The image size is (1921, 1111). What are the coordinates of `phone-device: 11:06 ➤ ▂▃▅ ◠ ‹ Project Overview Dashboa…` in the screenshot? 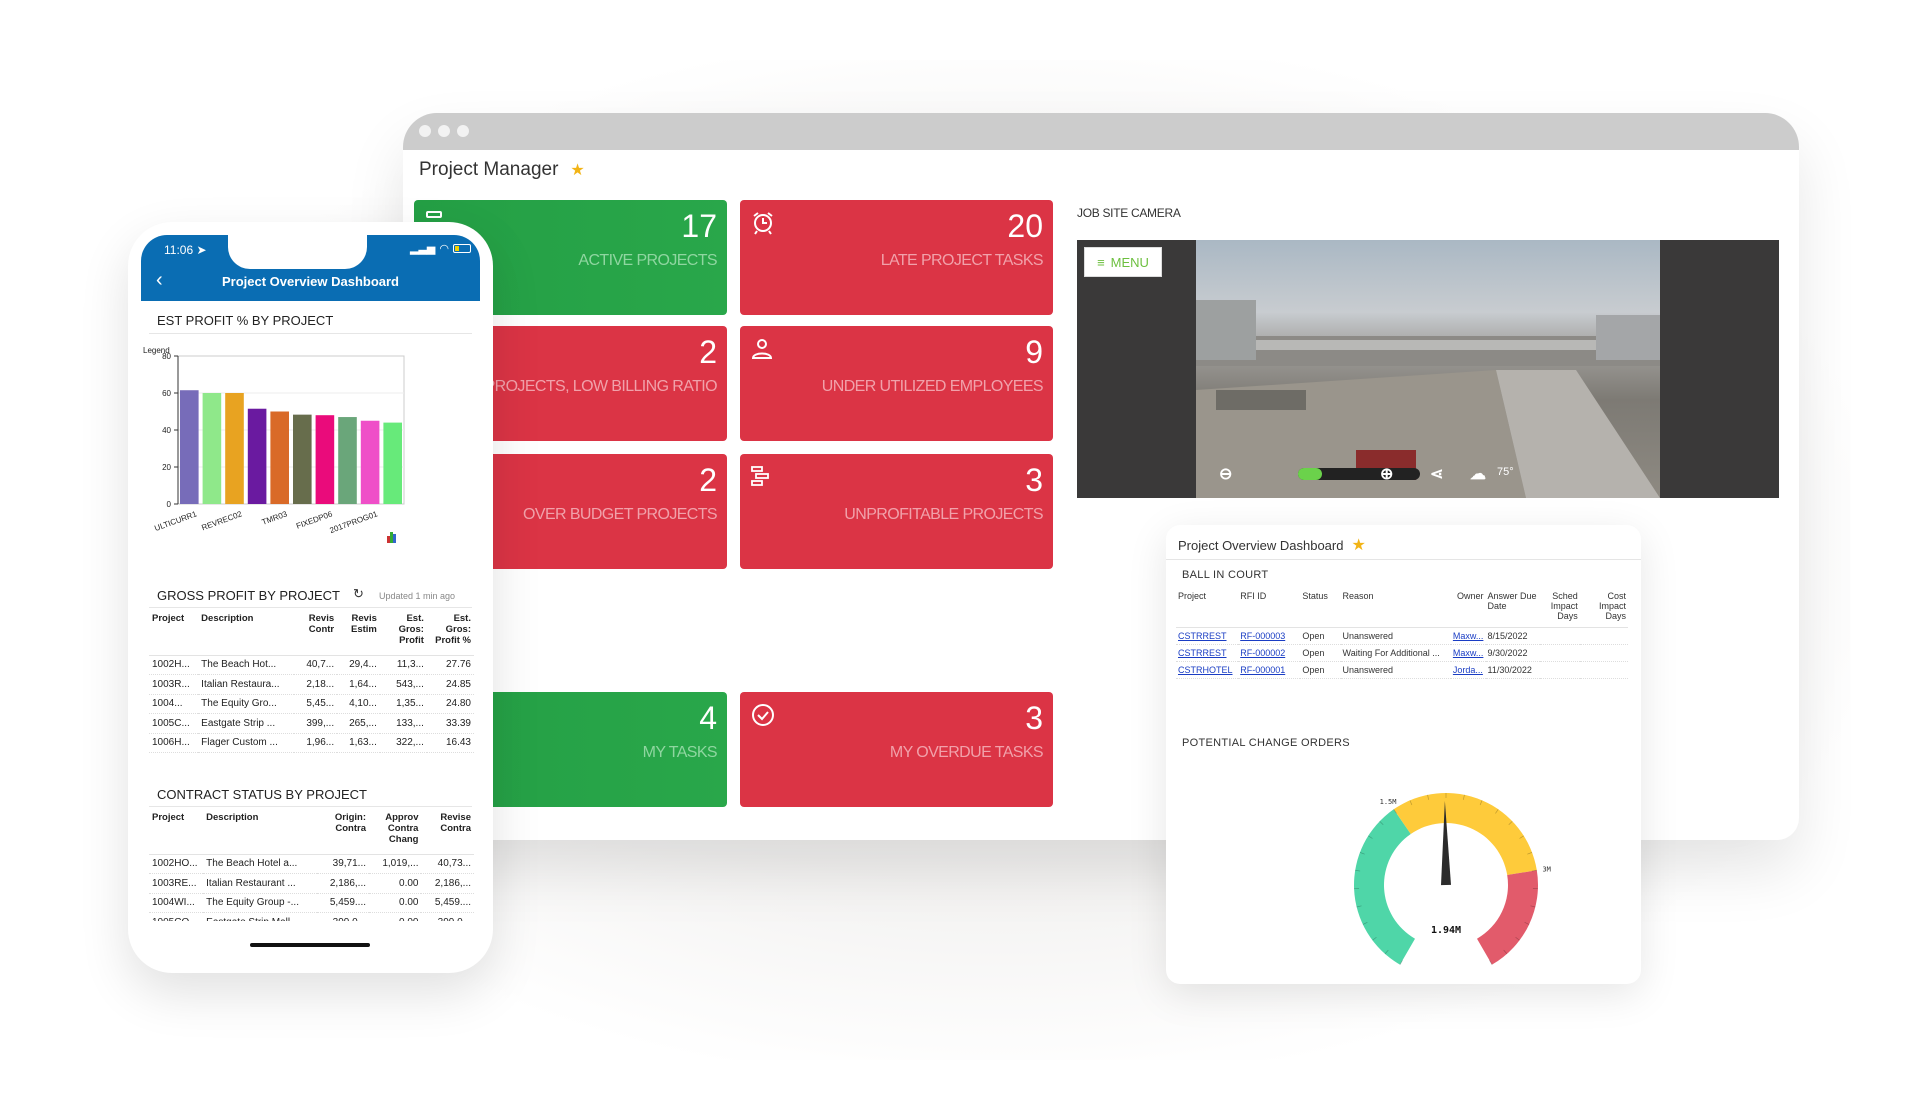 It's located at (310, 597).